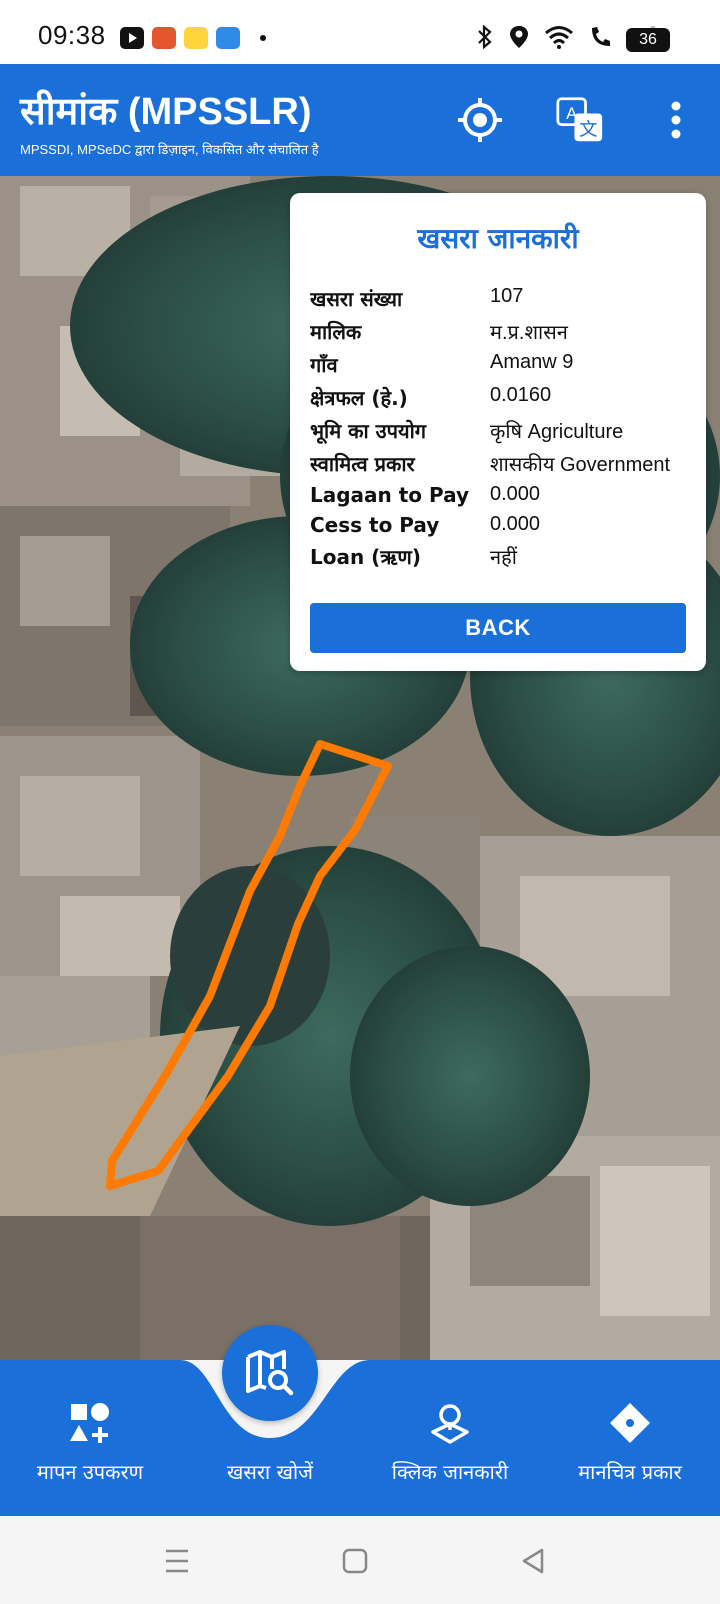  What do you see at coordinates (425, 495) in the screenshot?
I see `info-row: Lagaan to Pay 0.000` at bounding box center [425, 495].